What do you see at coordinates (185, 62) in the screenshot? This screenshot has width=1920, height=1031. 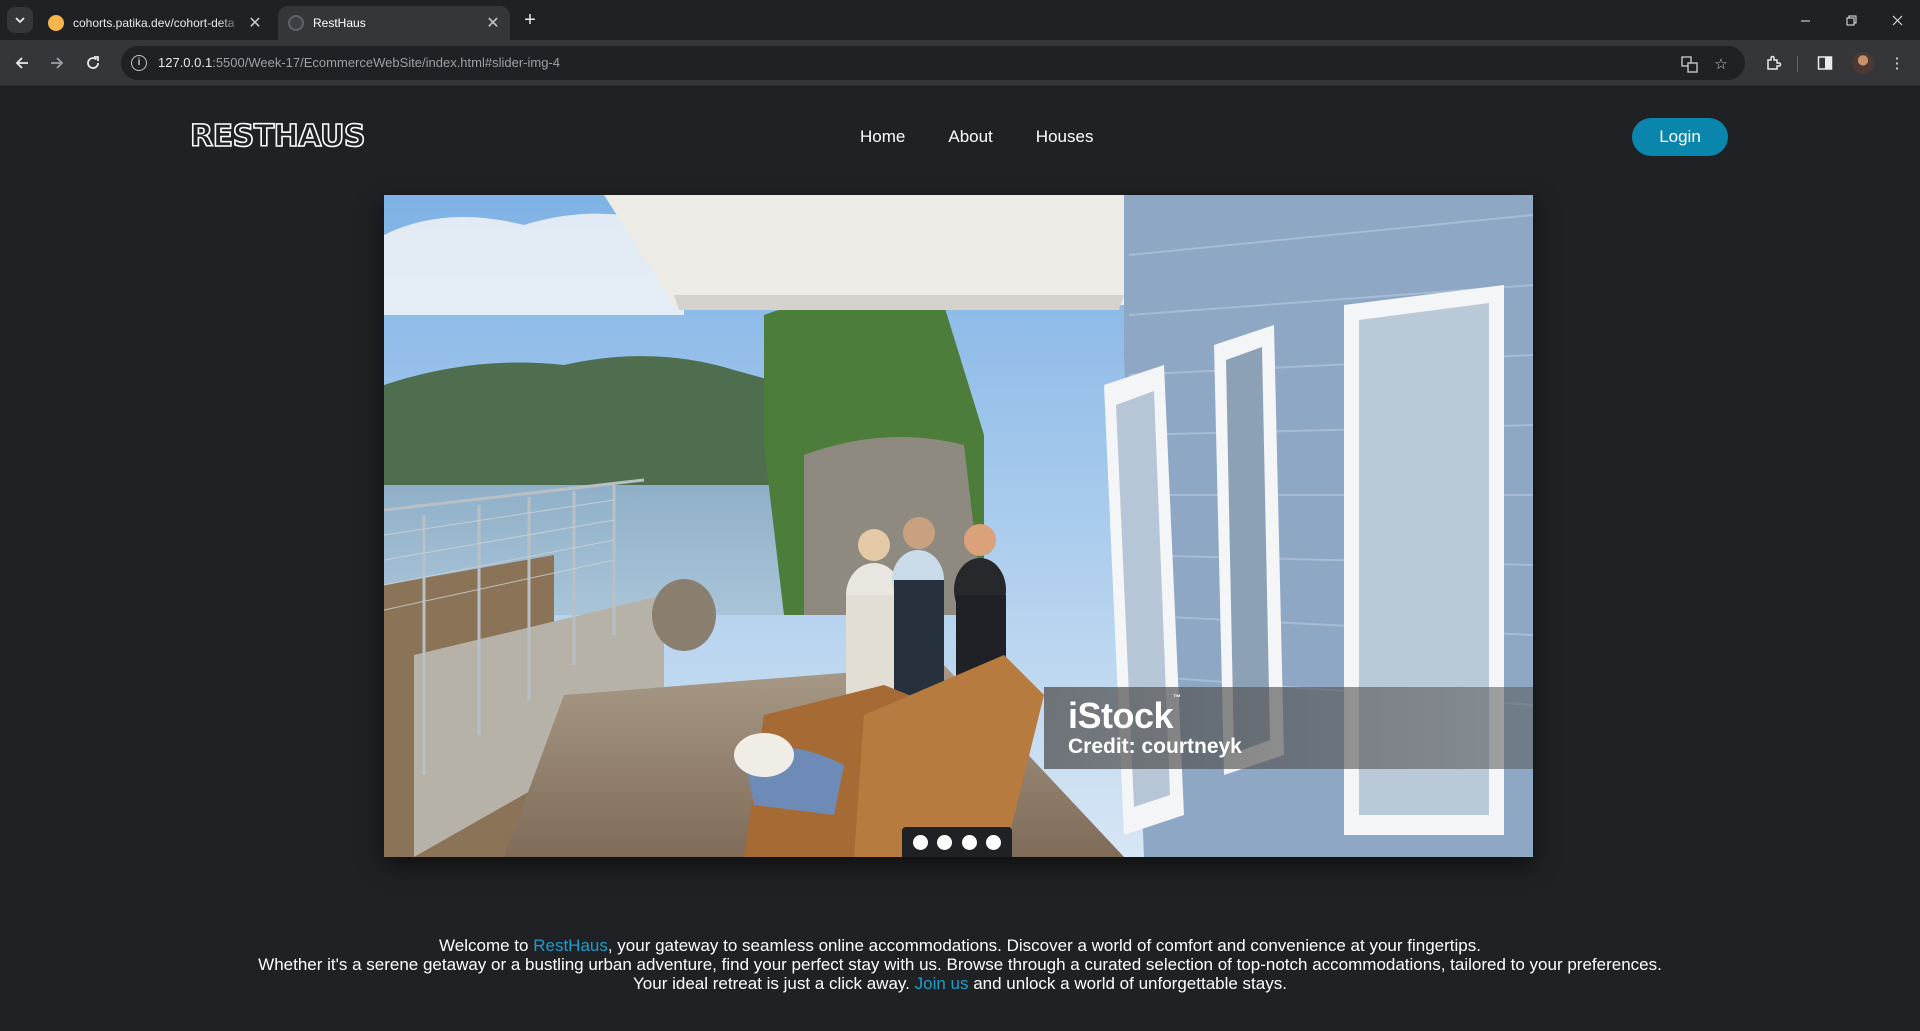 I see `url-host: 127.0.0.1` at bounding box center [185, 62].